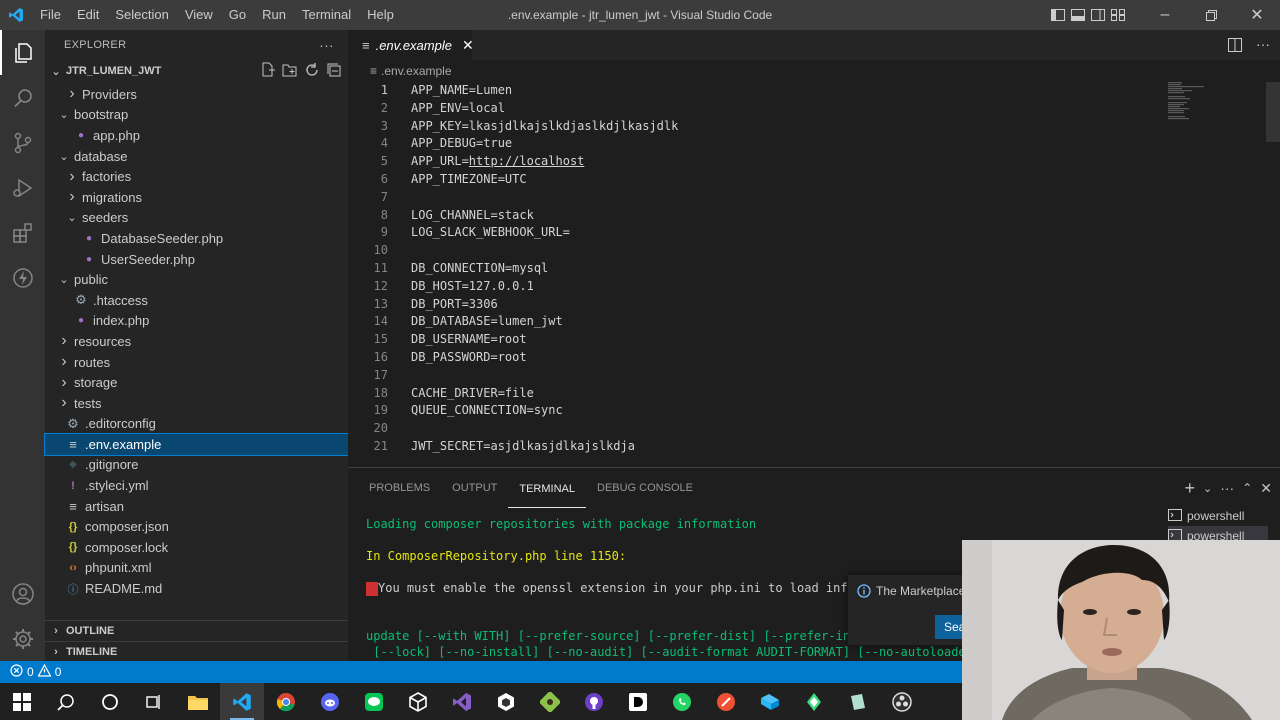 The height and width of the screenshot is (720, 1280). What do you see at coordinates (274, 15) in the screenshot?
I see `menu-run: Run` at bounding box center [274, 15].